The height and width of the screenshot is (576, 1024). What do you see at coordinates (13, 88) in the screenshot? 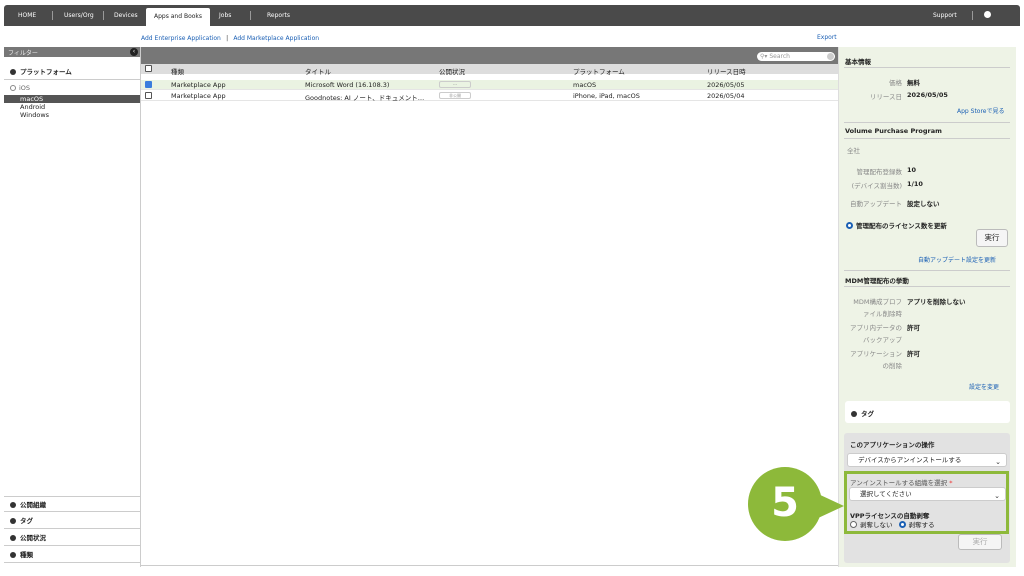
I see `radio-icon` at bounding box center [13, 88].